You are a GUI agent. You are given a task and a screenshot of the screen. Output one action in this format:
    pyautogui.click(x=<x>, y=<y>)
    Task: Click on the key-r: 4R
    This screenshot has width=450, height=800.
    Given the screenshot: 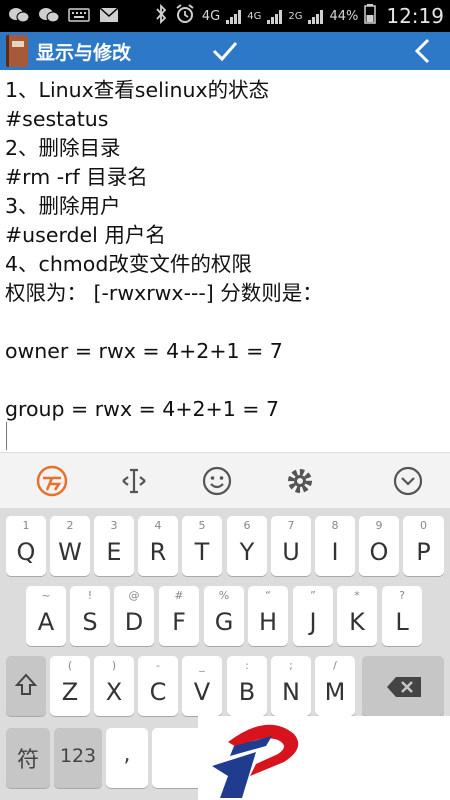 What is the action you would take?
    pyautogui.click(x=158, y=546)
    